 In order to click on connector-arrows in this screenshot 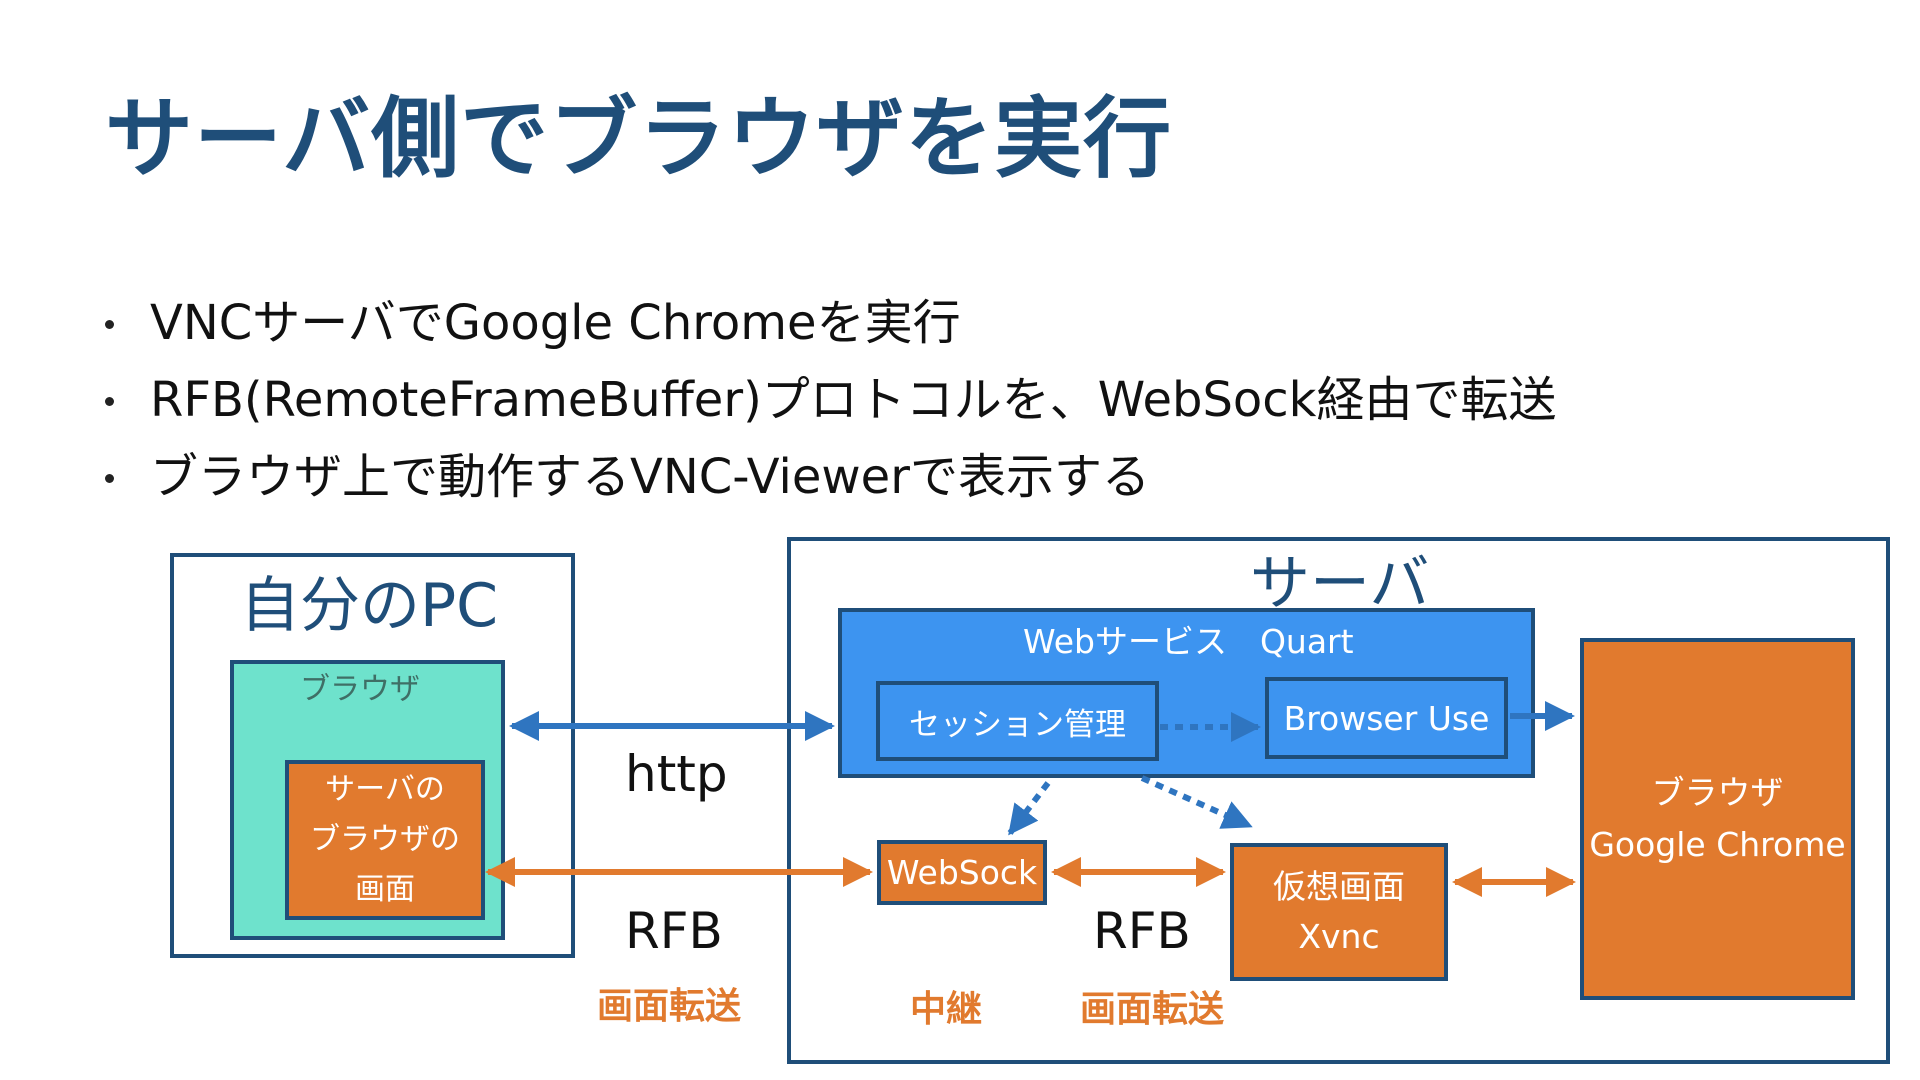, I will do `click(1030, 799)`.